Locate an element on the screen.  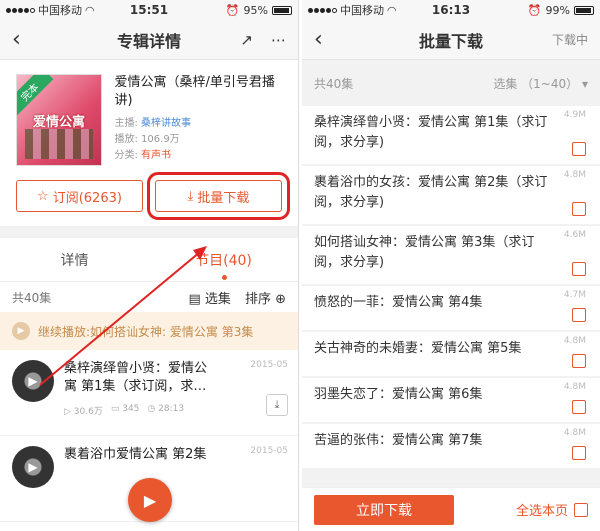
more-icon: ⋯ is located at coordinates (278, 40).